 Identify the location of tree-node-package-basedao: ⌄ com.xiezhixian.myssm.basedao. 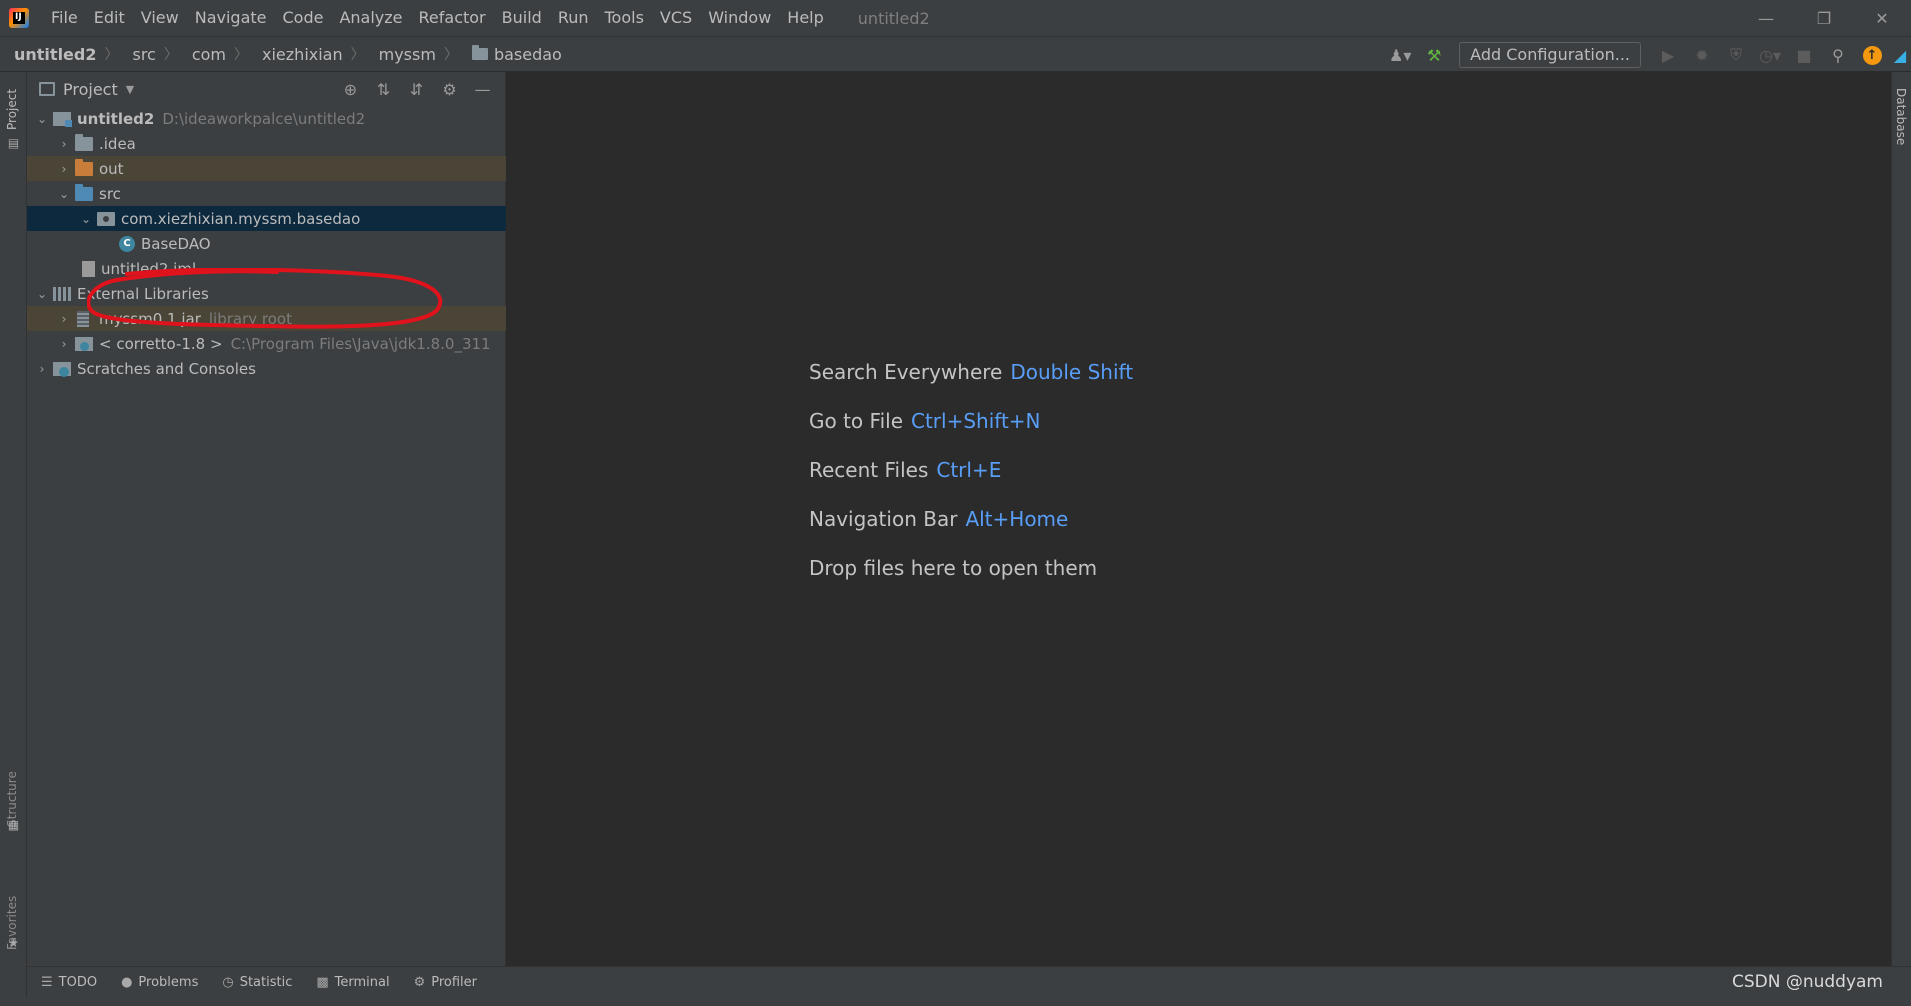
(266, 218).